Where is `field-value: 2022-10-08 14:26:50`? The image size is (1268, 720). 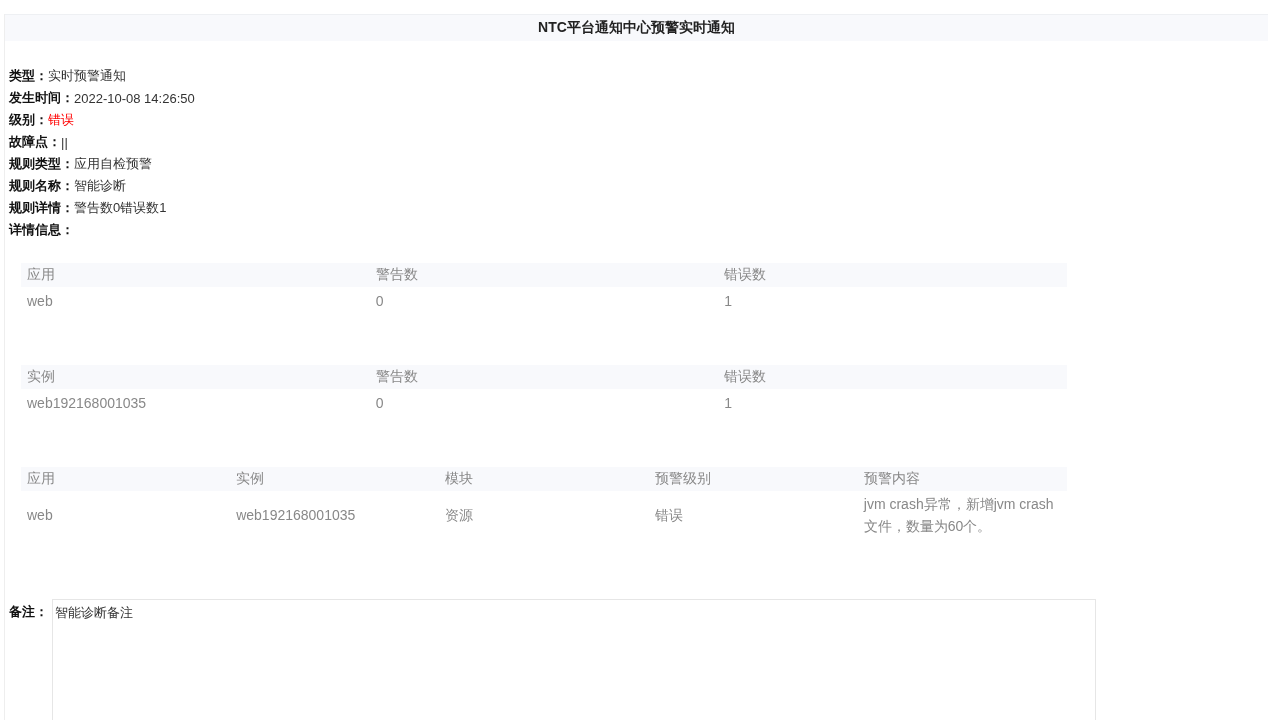 field-value: 2022-10-08 14:26:50 is located at coordinates (134, 98).